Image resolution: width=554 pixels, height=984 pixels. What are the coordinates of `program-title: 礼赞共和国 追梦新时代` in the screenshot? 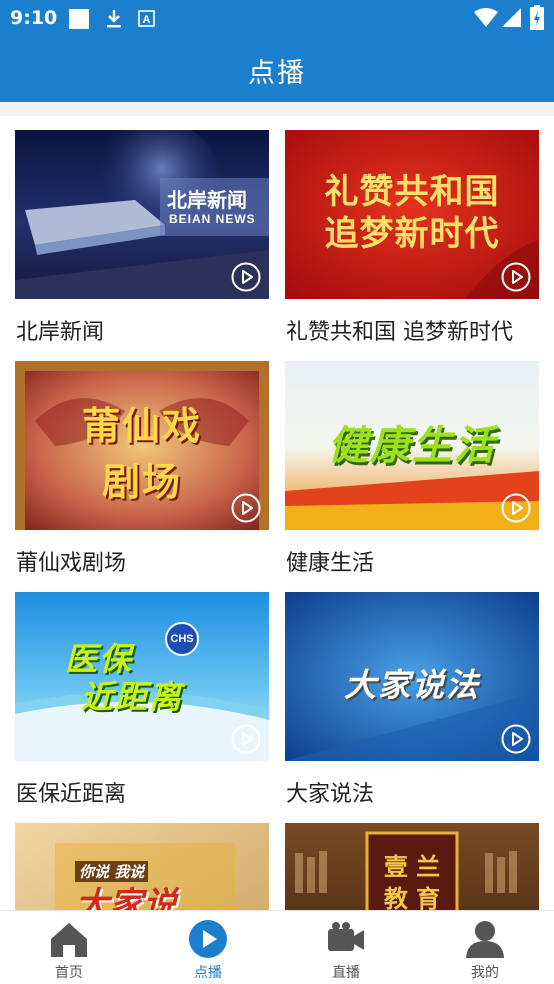 It's located at (399, 330).